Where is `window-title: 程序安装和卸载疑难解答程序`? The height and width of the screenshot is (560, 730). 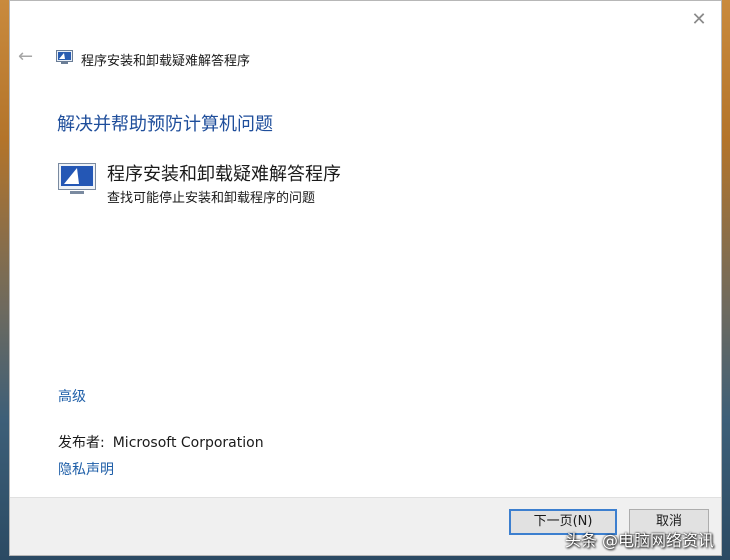 window-title: 程序安装和卸载疑难解答程序 is located at coordinates (166, 61).